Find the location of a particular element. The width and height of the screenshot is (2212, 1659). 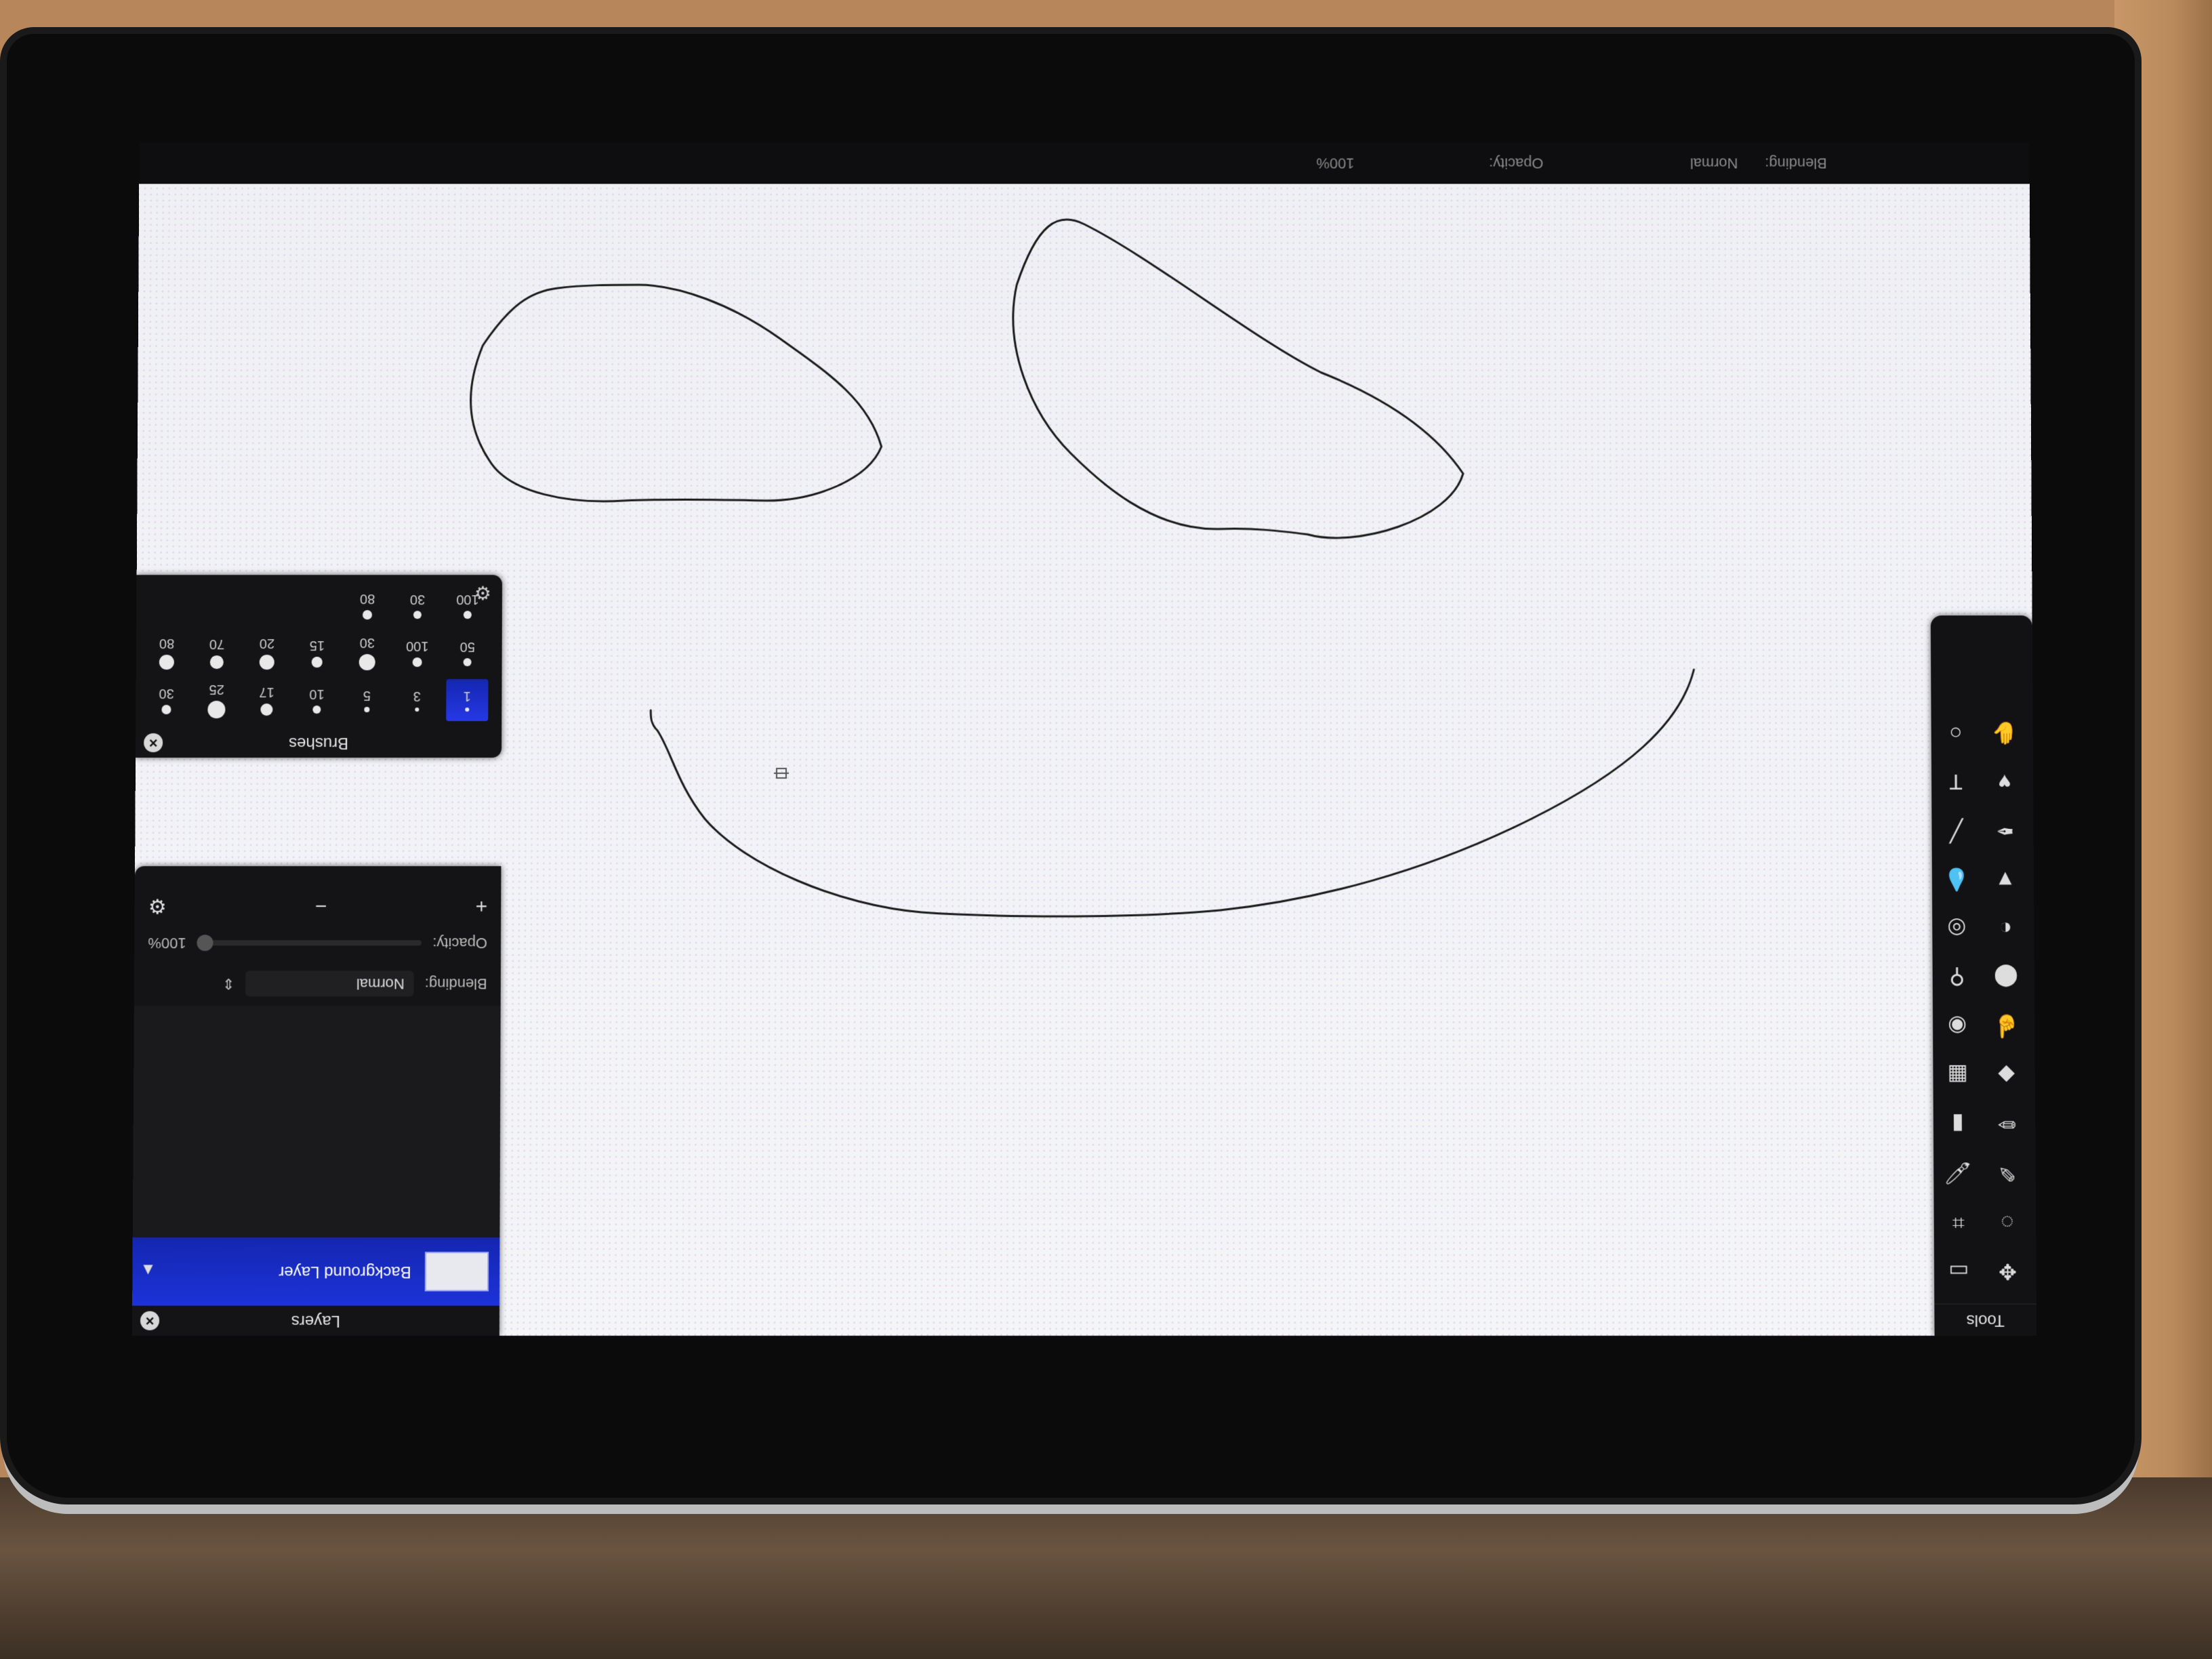

line-icon: ╱ is located at coordinates (1956, 831).